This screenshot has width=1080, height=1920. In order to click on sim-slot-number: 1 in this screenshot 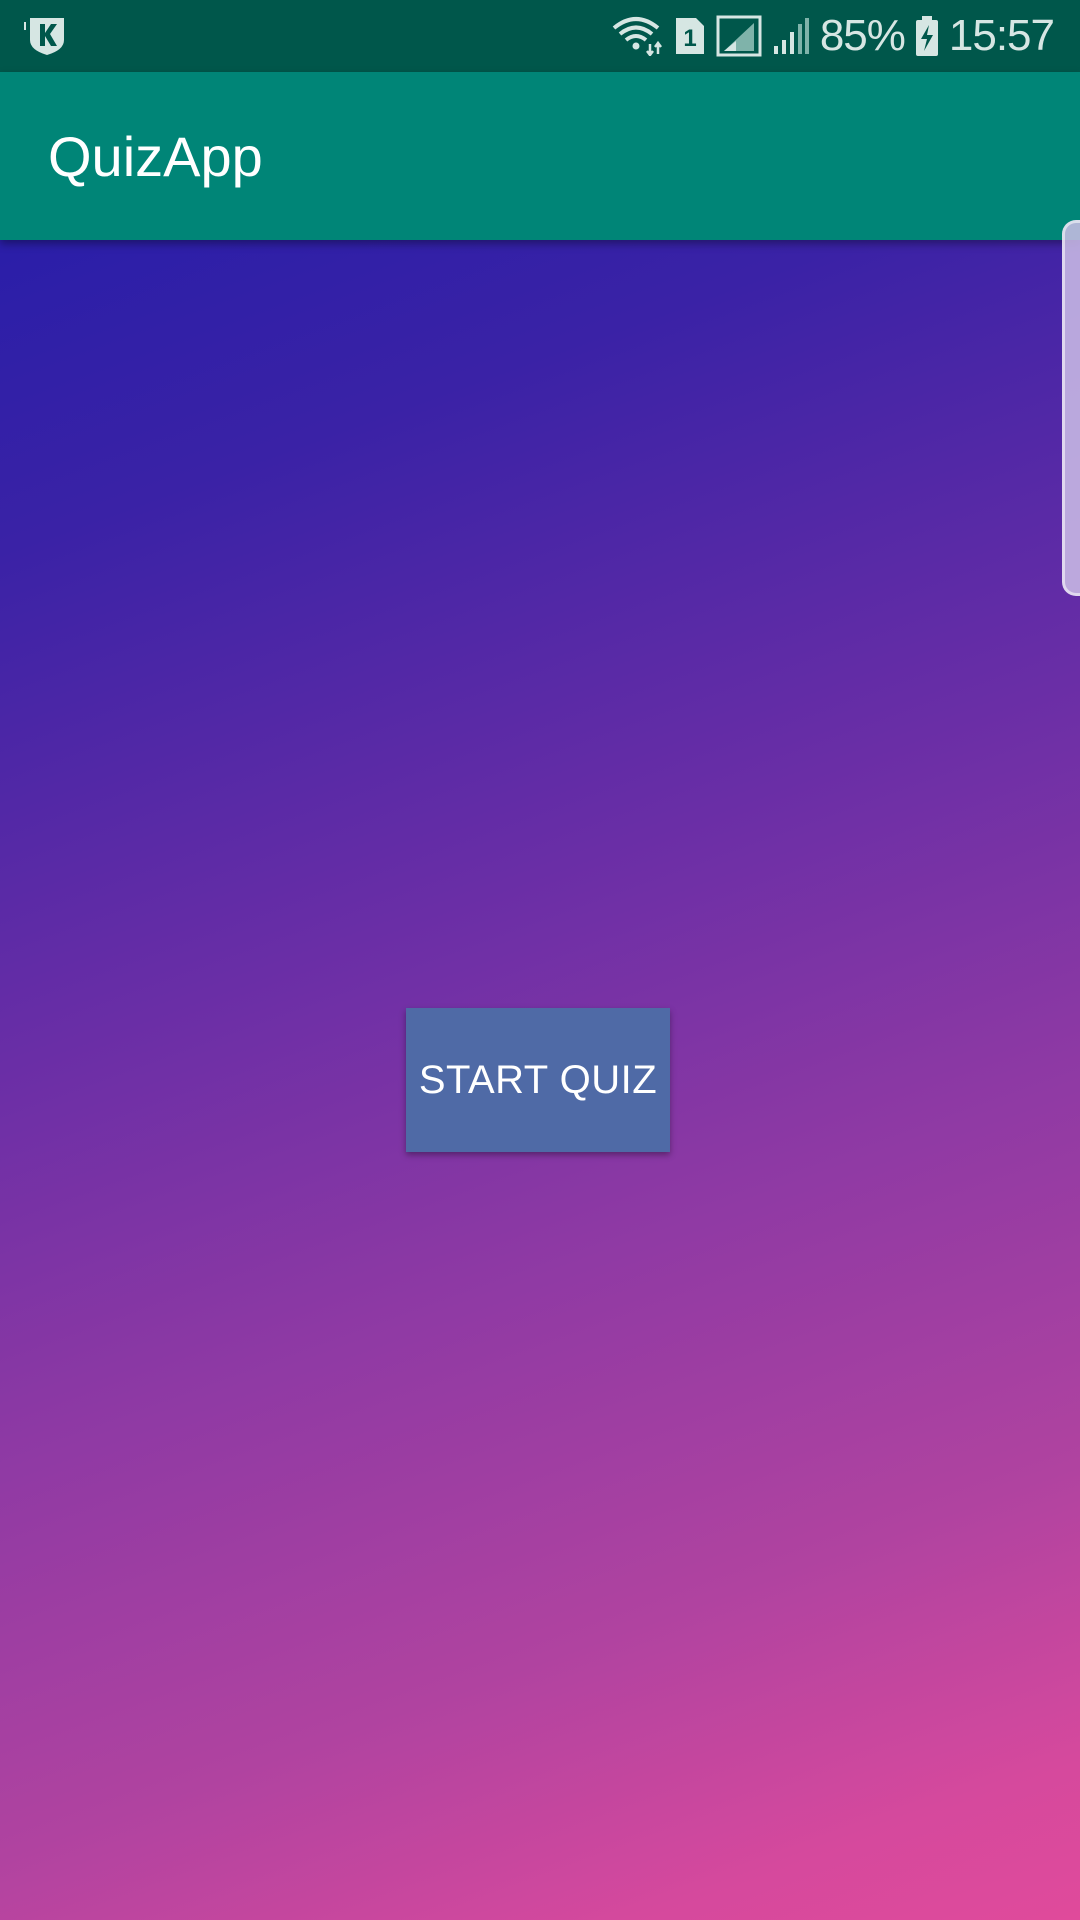, I will do `click(689, 38)`.